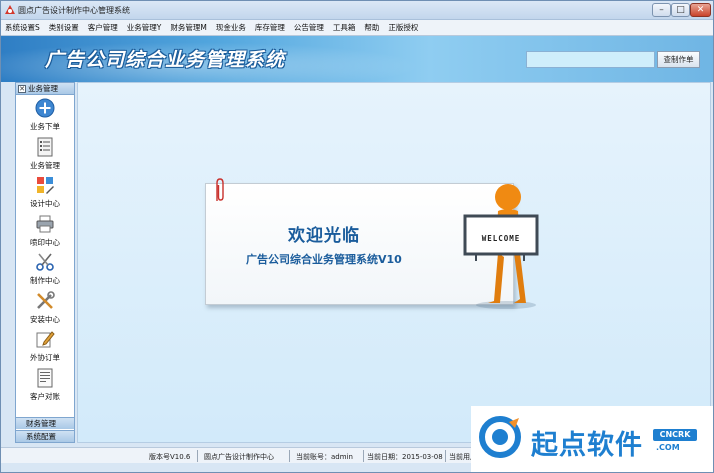  What do you see at coordinates (680, 10) in the screenshot?
I see `maximize-button: □` at bounding box center [680, 10].